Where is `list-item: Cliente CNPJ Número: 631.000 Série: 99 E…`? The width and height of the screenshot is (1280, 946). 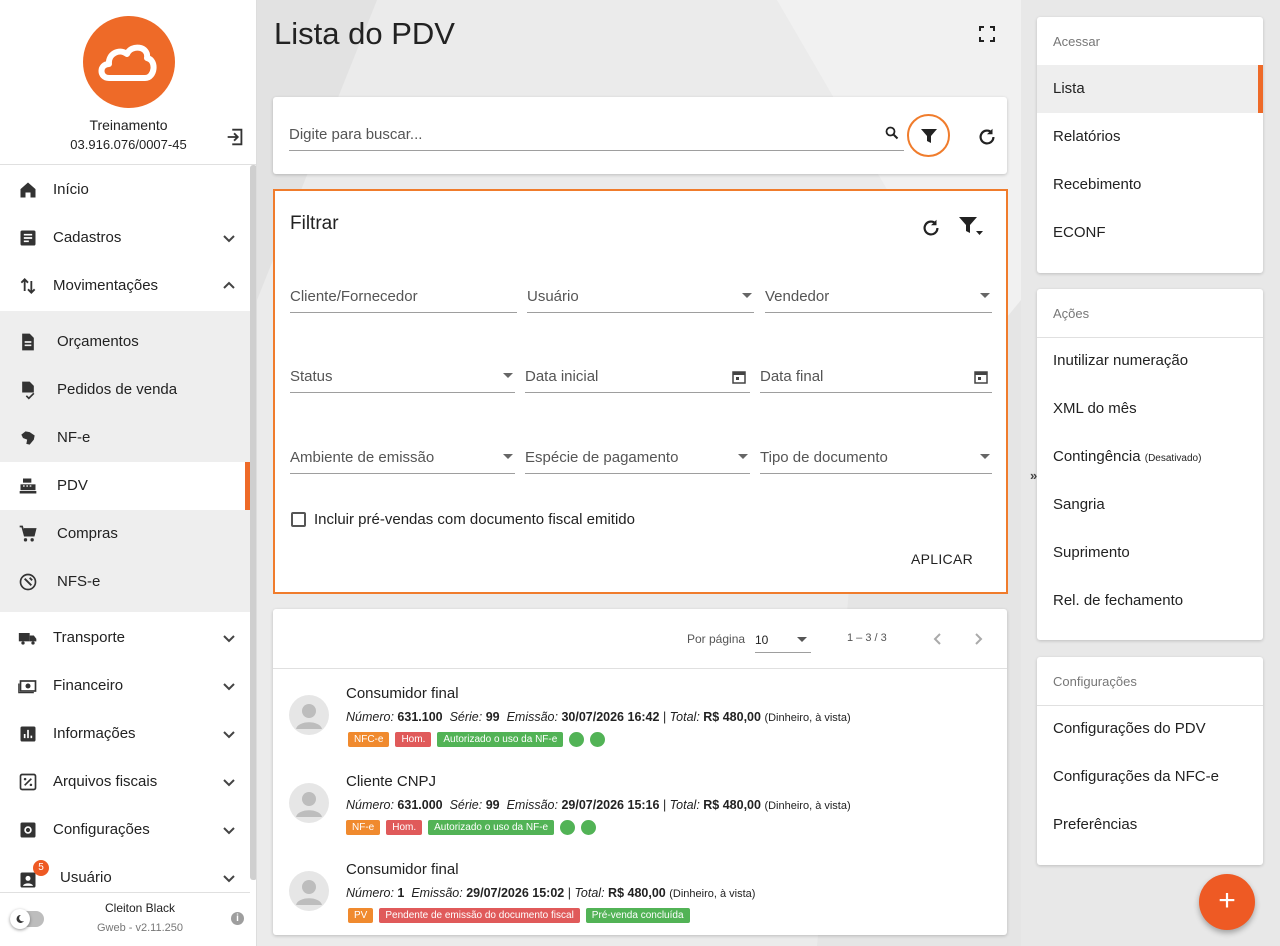
list-item: Cliente CNPJ Número: 631.000 Série: 99 E… is located at coordinates (640, 803).